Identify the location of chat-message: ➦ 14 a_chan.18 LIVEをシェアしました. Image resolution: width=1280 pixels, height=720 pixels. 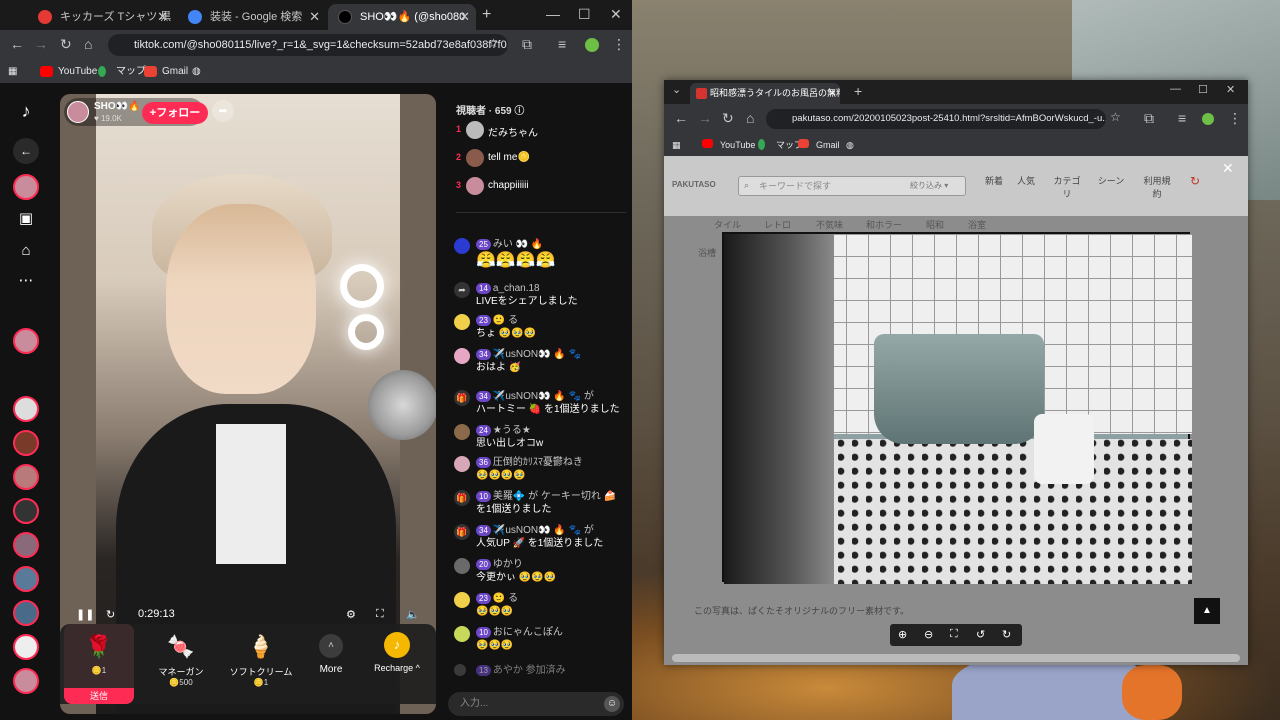
(542, 295).